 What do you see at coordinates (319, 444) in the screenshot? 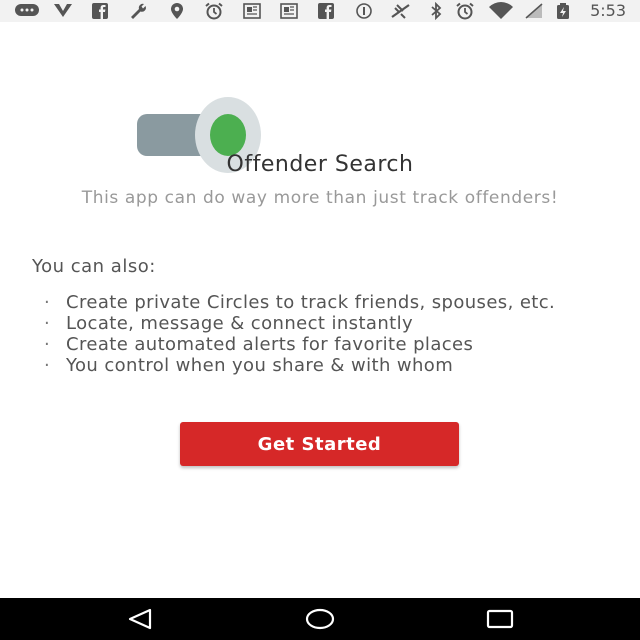
I see `get-started-button: Get Started` at bounding box center [319, 444].